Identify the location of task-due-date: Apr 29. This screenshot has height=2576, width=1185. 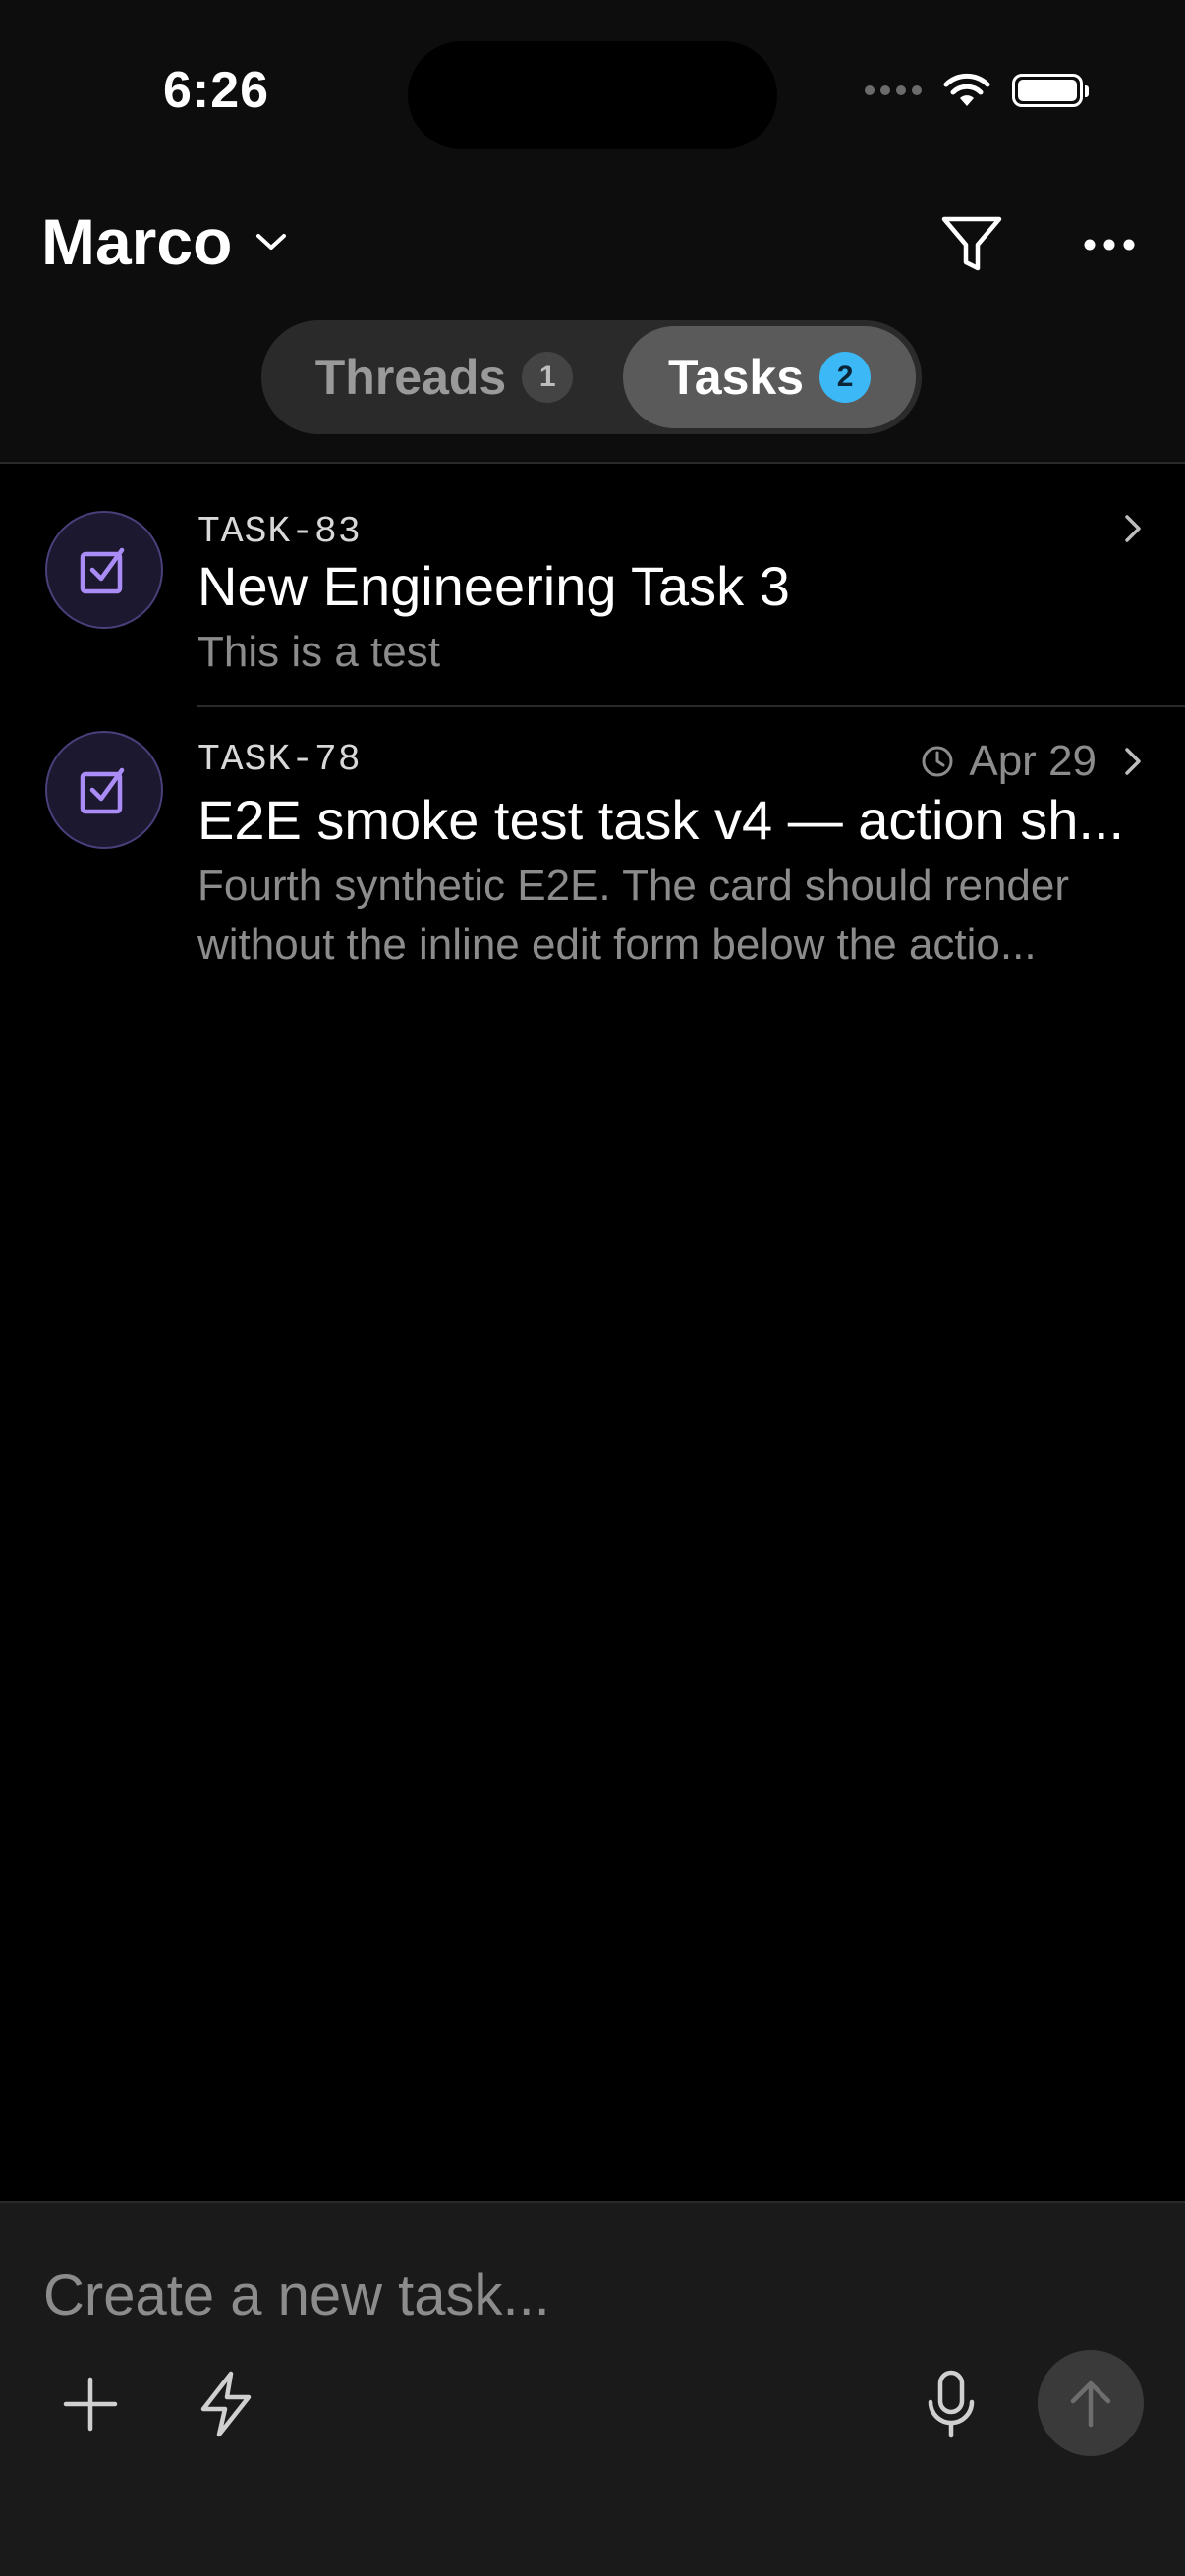
(1033, 761).